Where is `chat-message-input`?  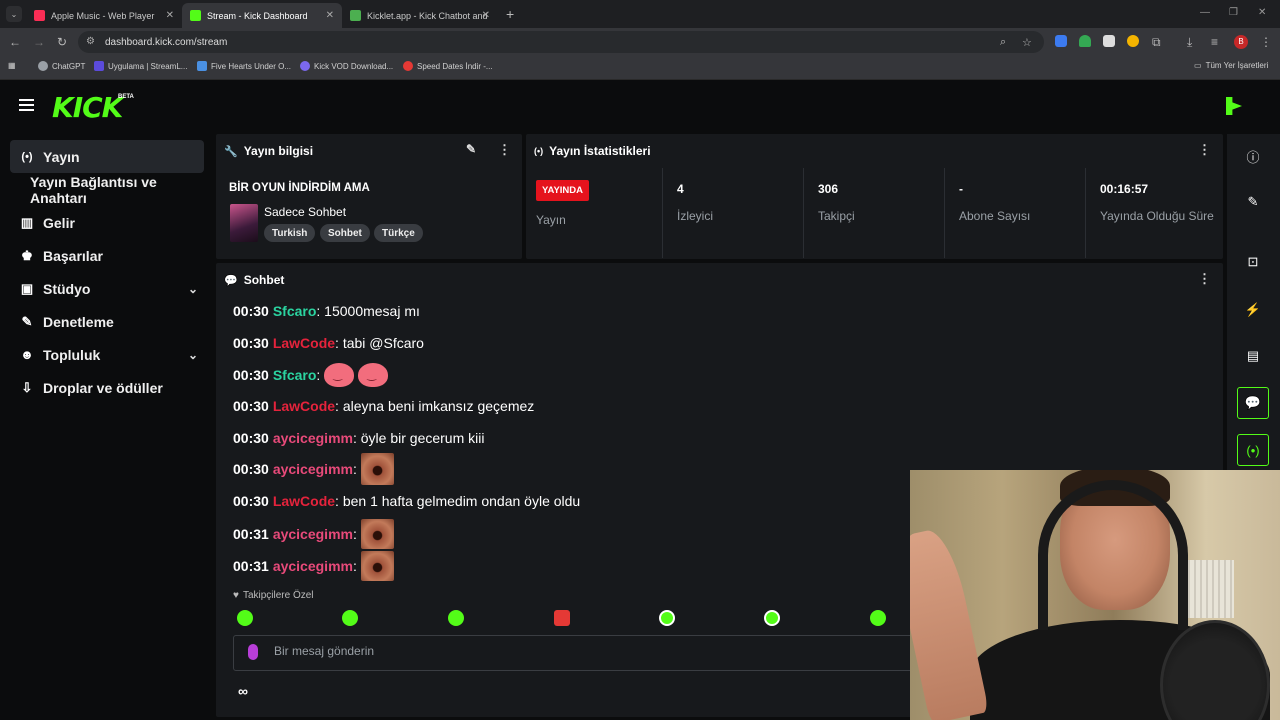
chat-message-input is located at coordinates (574, 651).